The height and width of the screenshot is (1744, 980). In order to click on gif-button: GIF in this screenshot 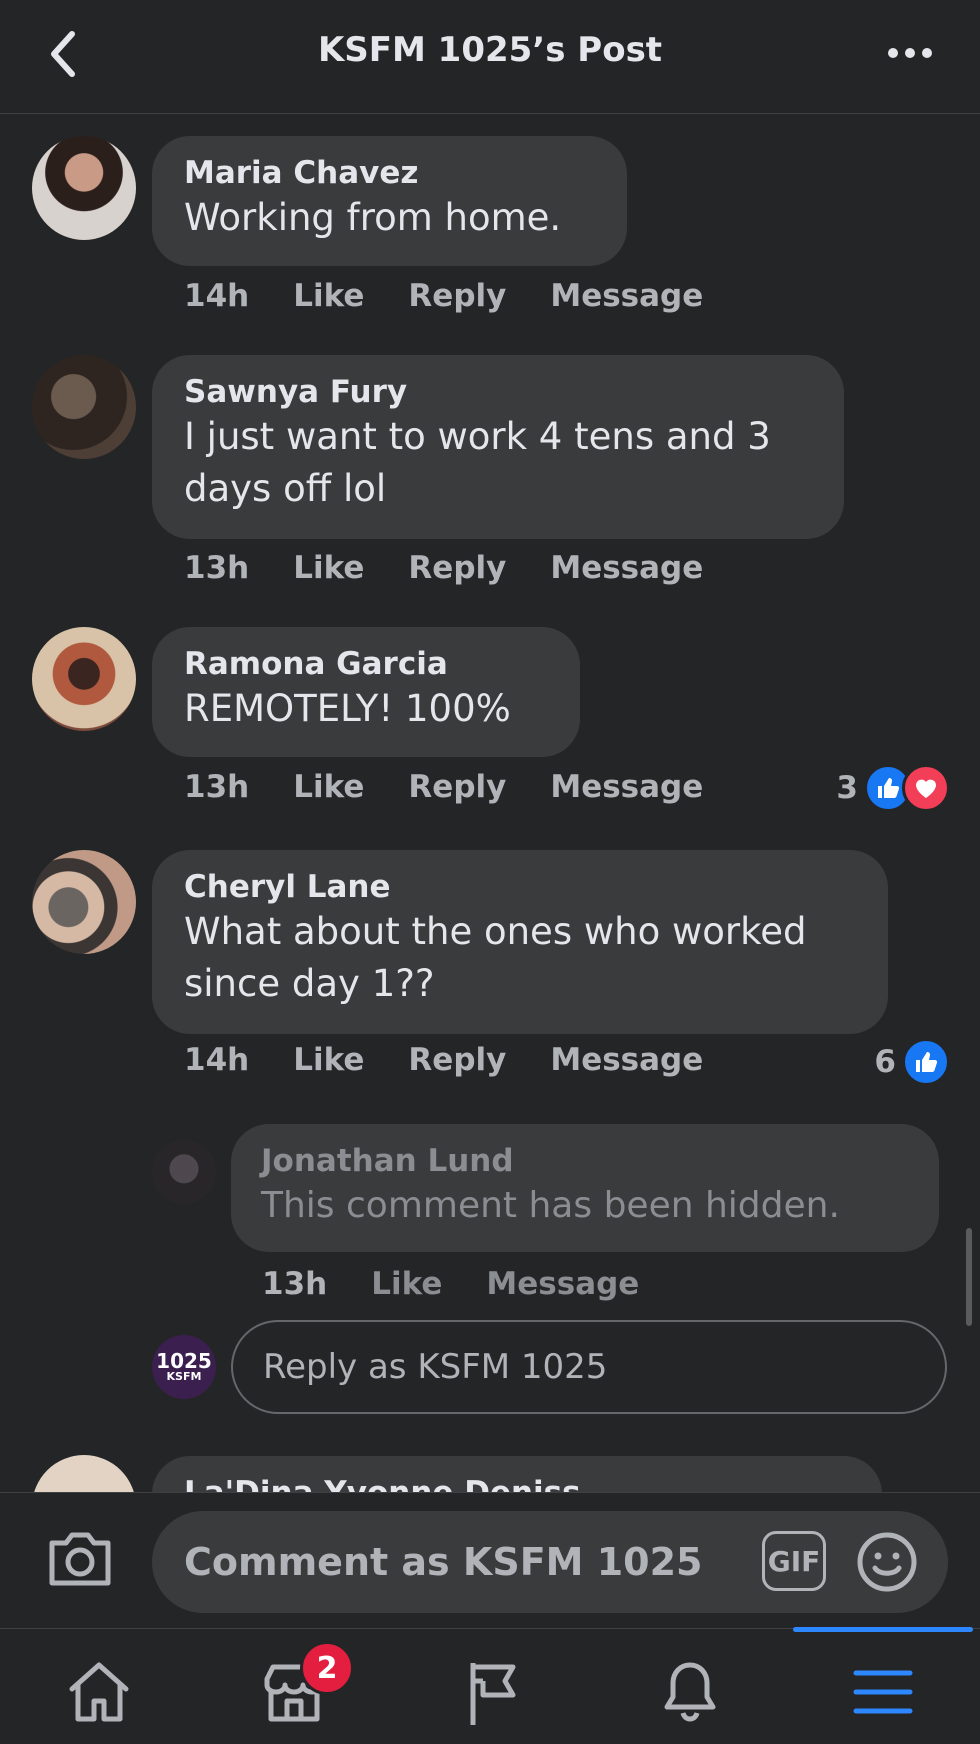, I will do `click(794, 1561)`.